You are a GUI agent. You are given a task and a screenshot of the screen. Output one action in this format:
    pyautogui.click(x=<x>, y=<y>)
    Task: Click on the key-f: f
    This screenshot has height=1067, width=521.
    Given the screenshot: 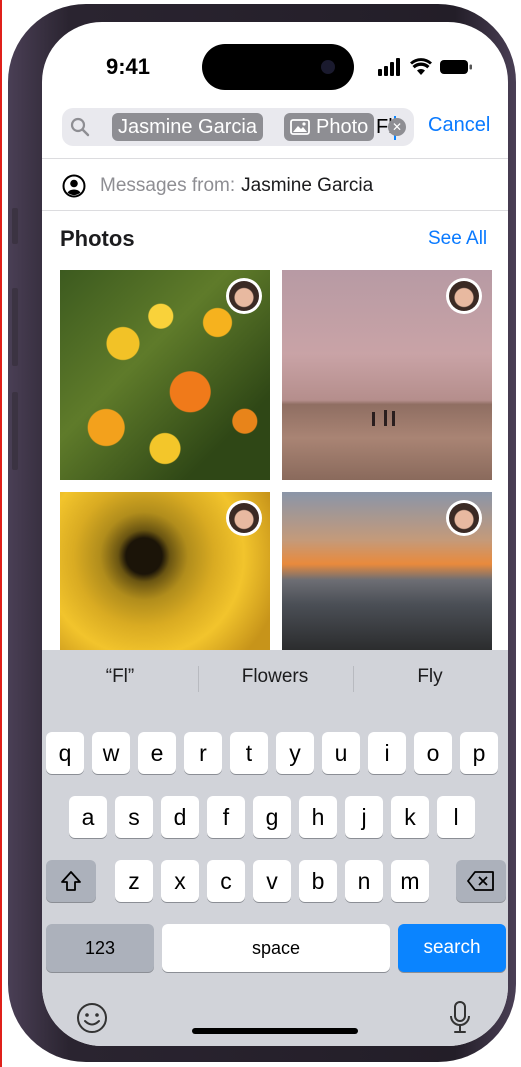 What is the action you would take?
    pyautogui.click(x=226, y=817)
    